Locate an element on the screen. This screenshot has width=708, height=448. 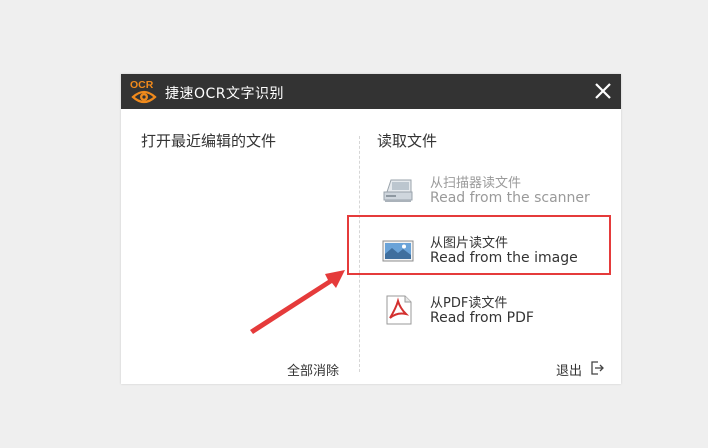
scanner-label-cn: 从扫描器读文件 is located at coordinates (476, 183).